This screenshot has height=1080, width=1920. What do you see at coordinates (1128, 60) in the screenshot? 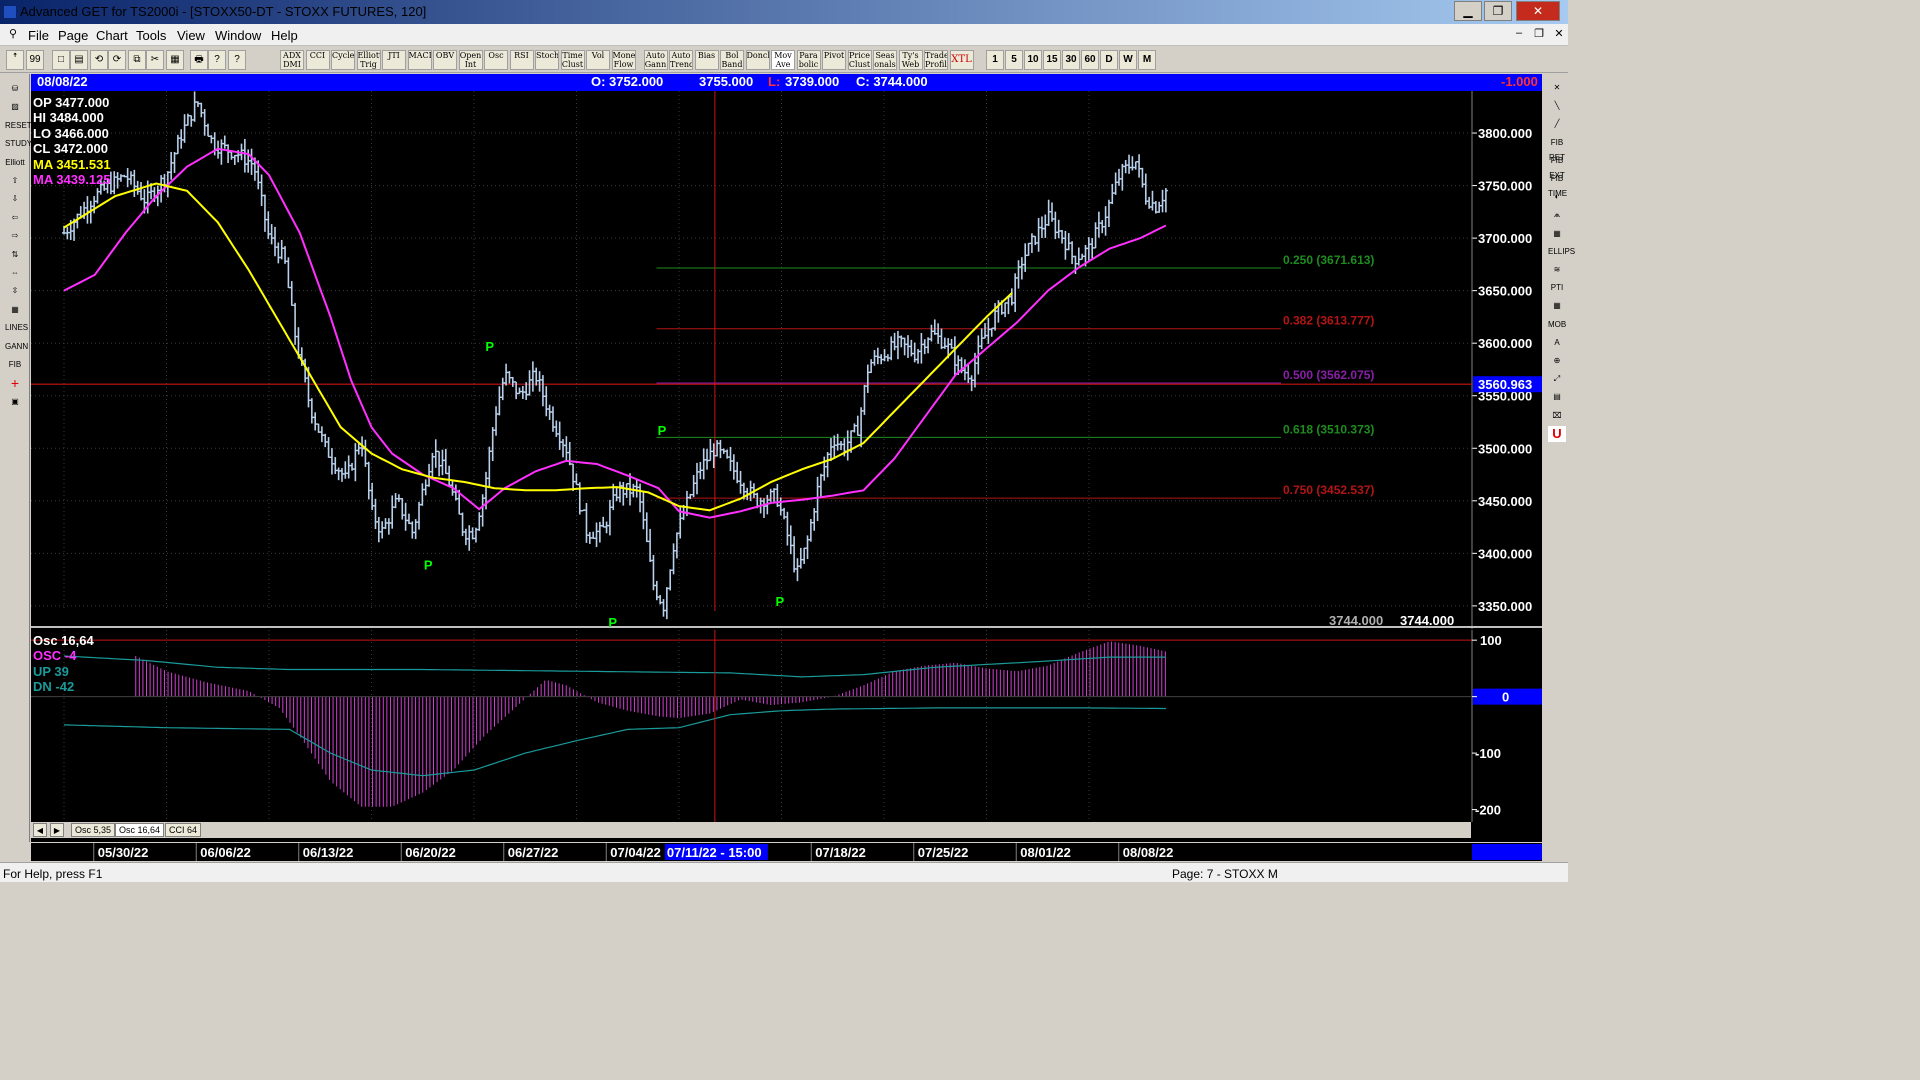
I see `interval-button-w: W` at bounding box center [1128, 60].